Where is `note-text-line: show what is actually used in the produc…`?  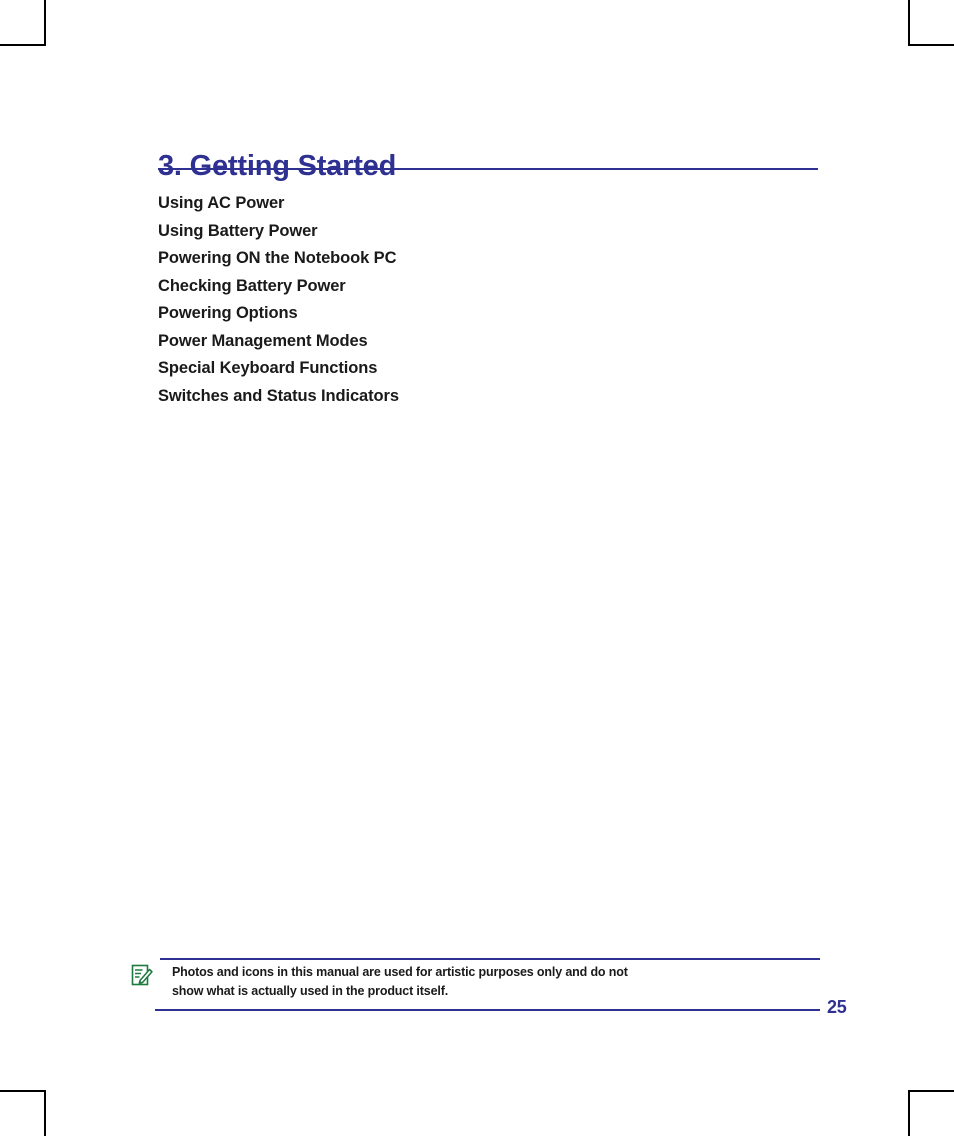 note-text-line: show what is actually used in the produc… is located at coordinates (310, 991).